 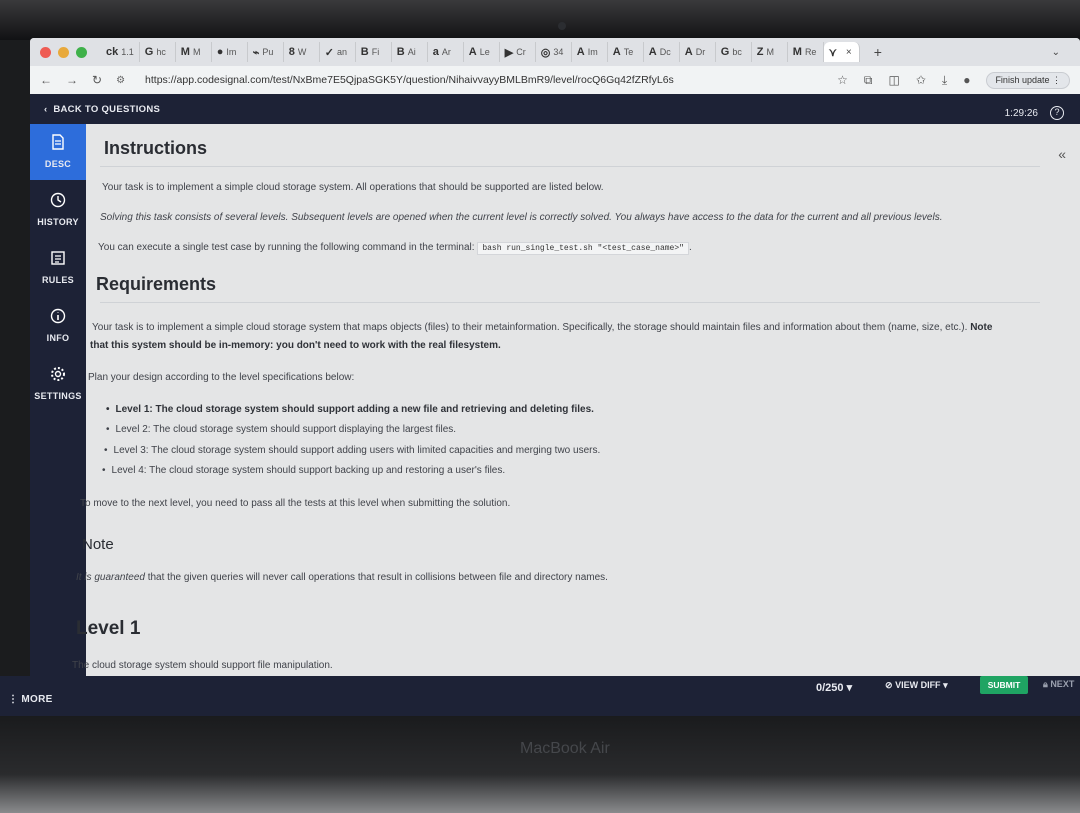 What do you see at coordinates (57, 280) in the screenshot?
I see `sidebar-label-rules: RULES` at bounding box center [57, 280].